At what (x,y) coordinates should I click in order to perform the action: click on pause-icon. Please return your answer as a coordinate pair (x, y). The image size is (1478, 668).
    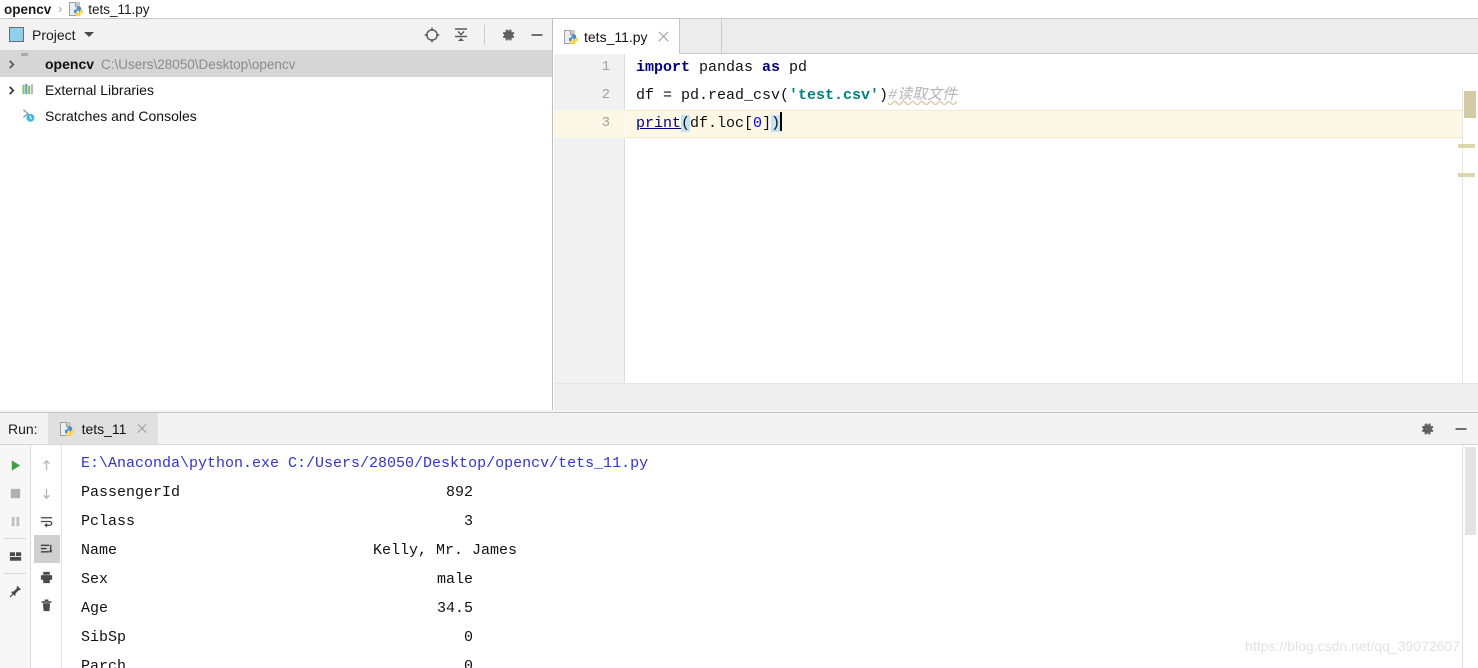
    Looking at the image, I should click on (15, 521).